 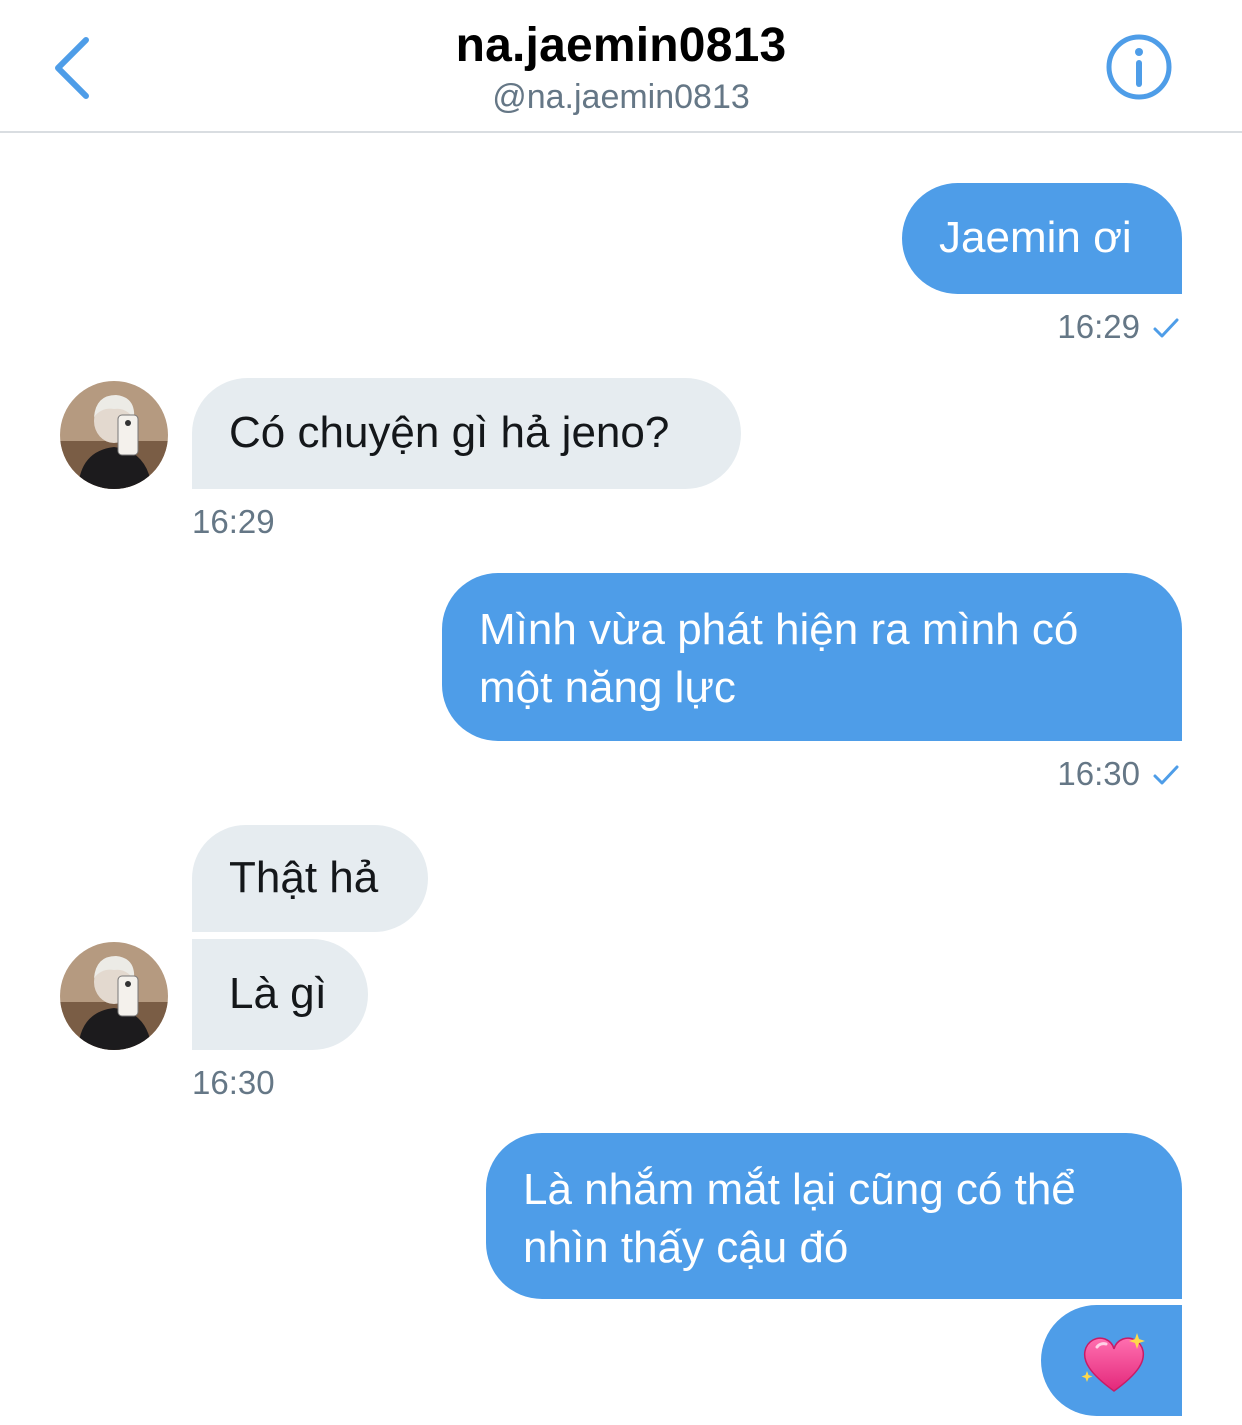 I want to click on message-bubble-incoming: Thật hả, so click(x=310, y=878).